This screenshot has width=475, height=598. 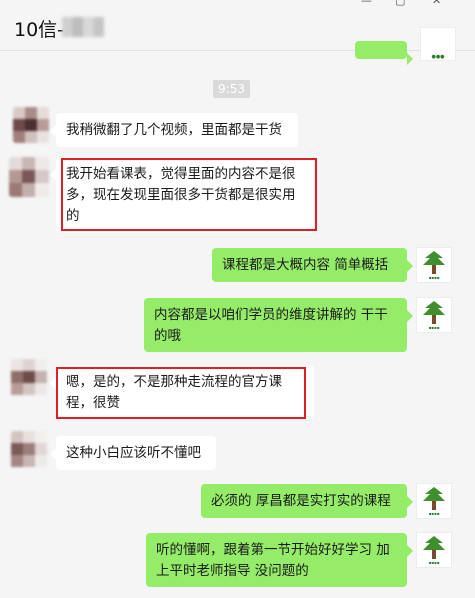 What do you see at coordinates (436, 3) in the screenshot?
I see `close-button: ✕` at bounding box center [436, 3].